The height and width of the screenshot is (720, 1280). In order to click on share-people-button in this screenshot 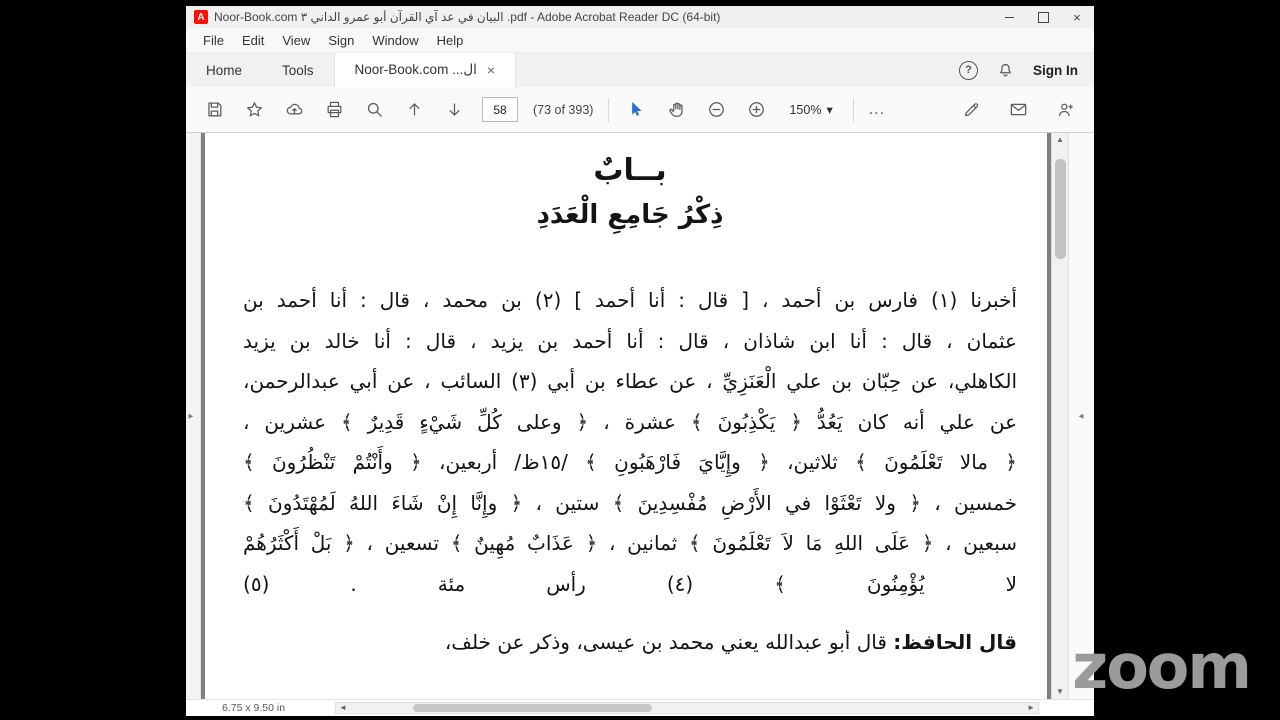, I will do `click(1065, 109)`.